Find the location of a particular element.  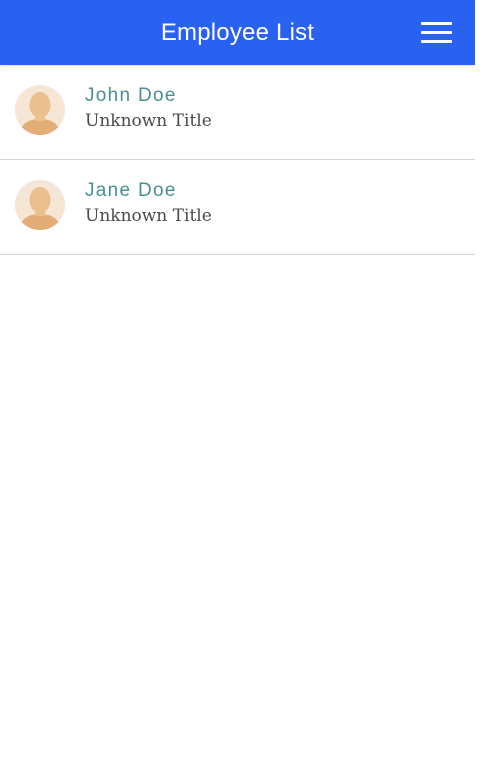

hamburger-menu-icon is located at coordinates (436, 33).